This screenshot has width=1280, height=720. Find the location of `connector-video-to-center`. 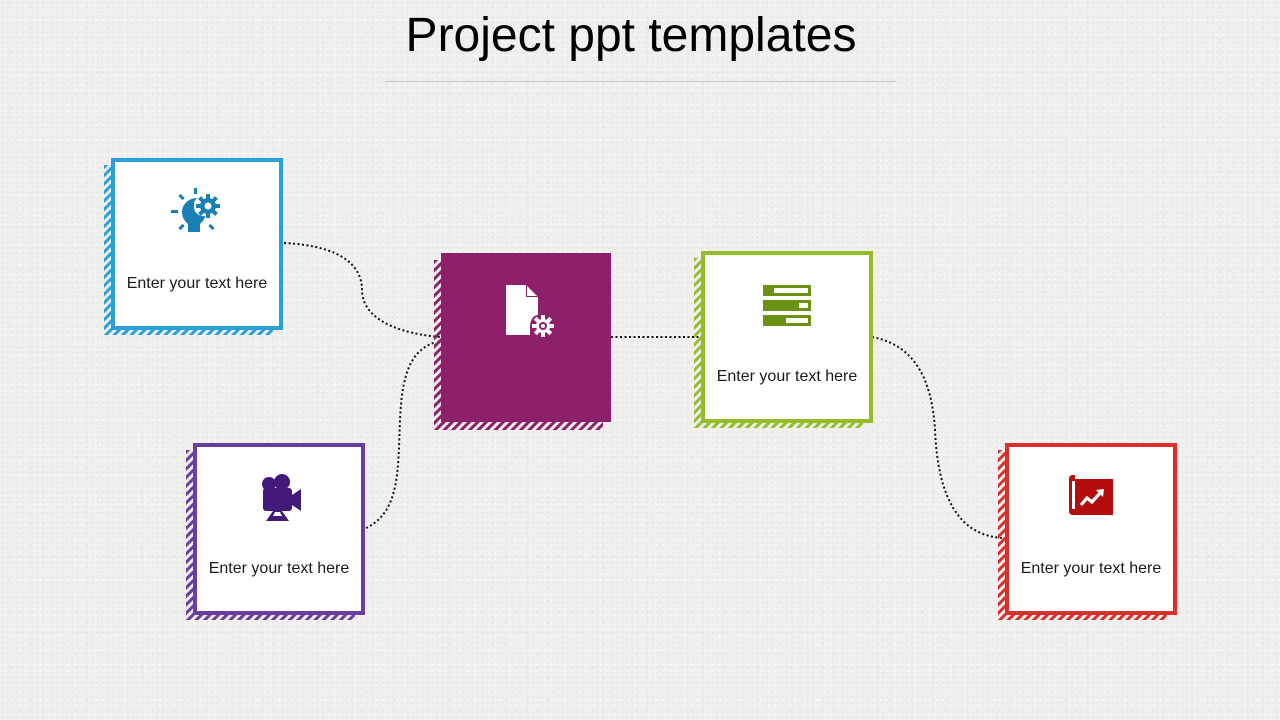

connector-video-to-center is located at coordinates (401, 435).